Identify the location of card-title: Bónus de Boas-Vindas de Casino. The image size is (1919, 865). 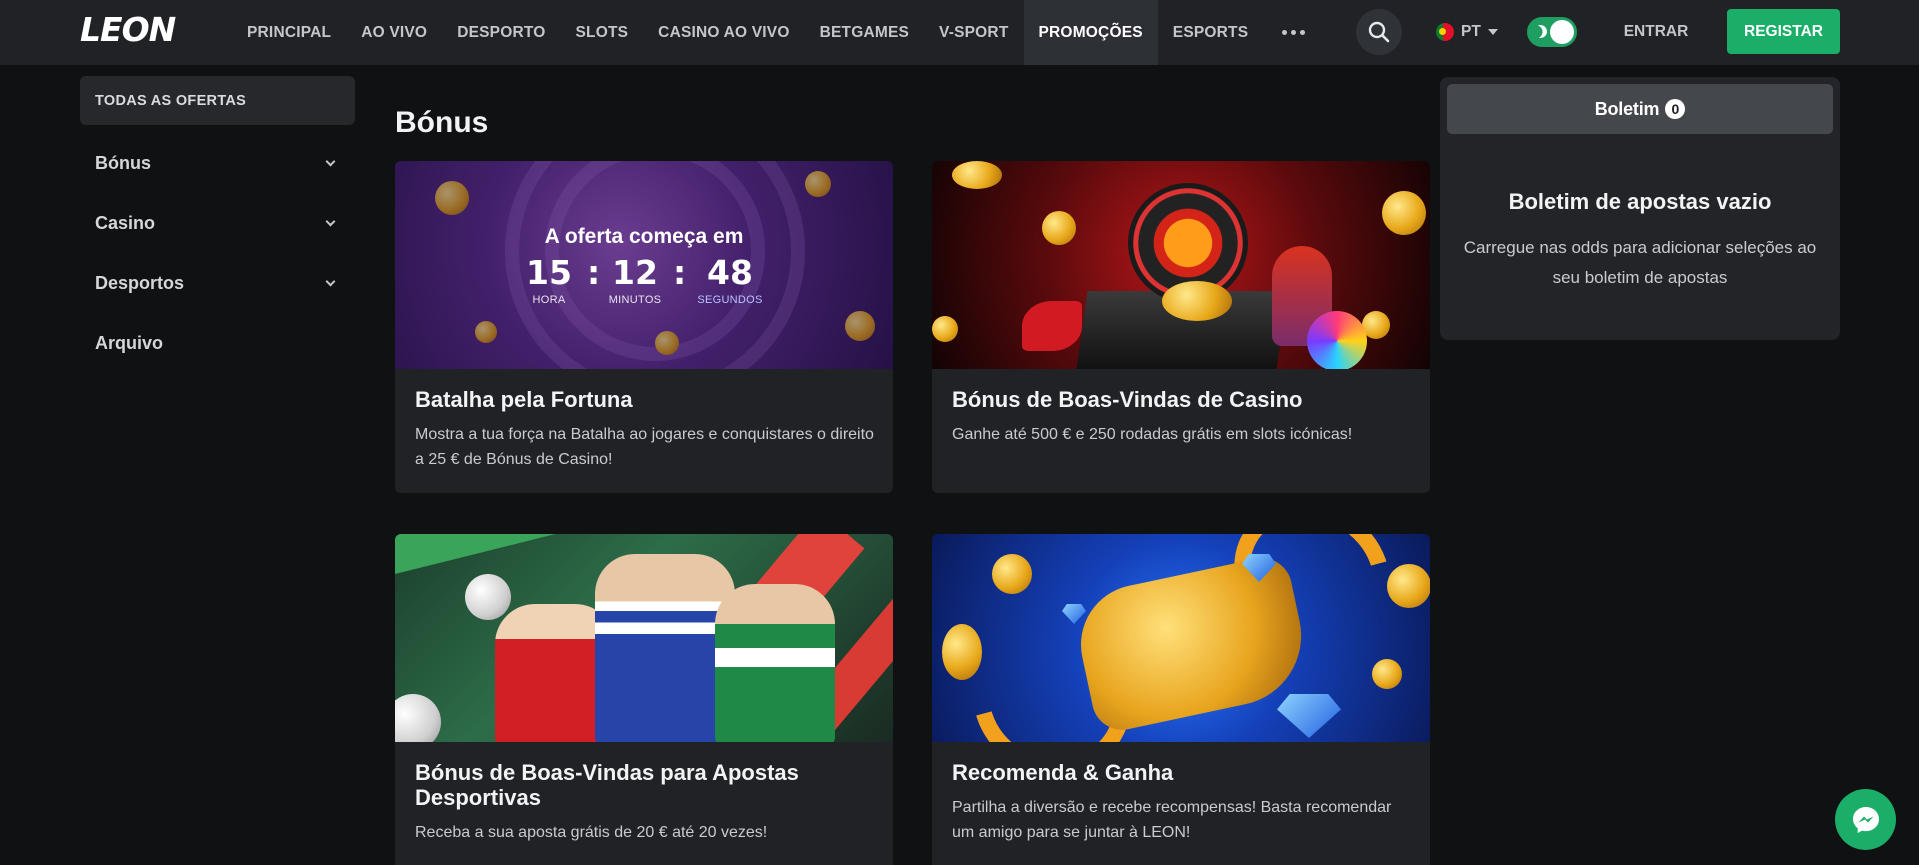
(1127, 399).